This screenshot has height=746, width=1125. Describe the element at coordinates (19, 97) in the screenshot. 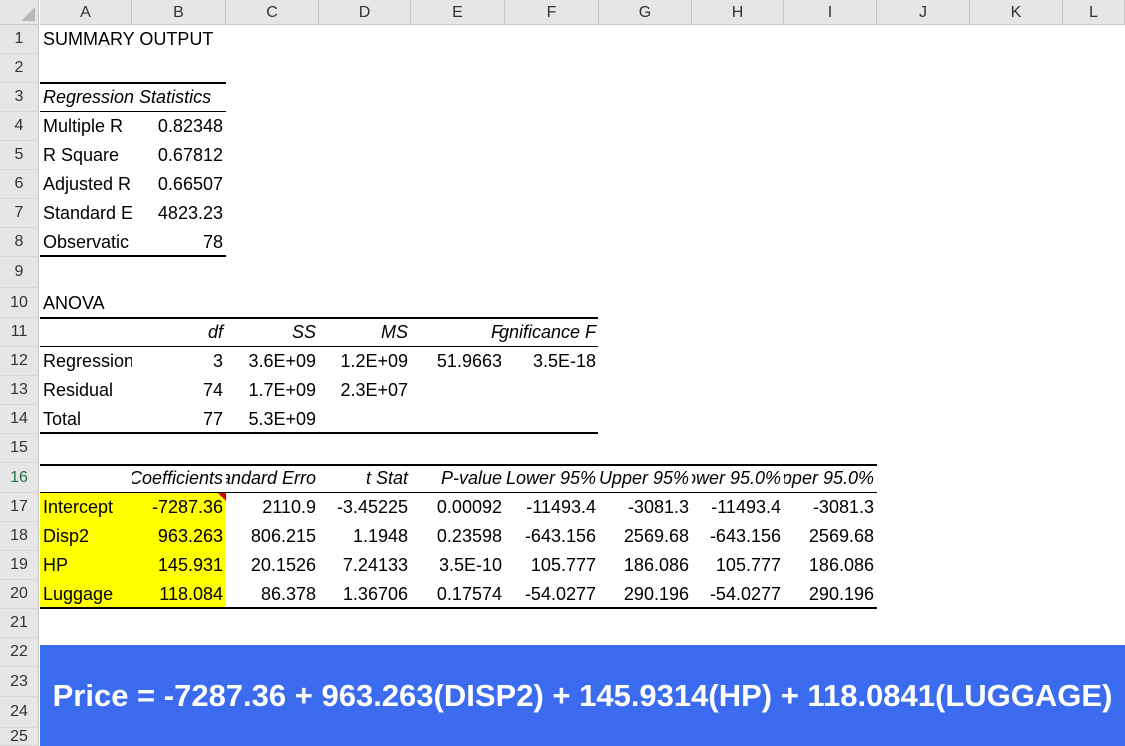

I see `row-header-3: 3` at that location.